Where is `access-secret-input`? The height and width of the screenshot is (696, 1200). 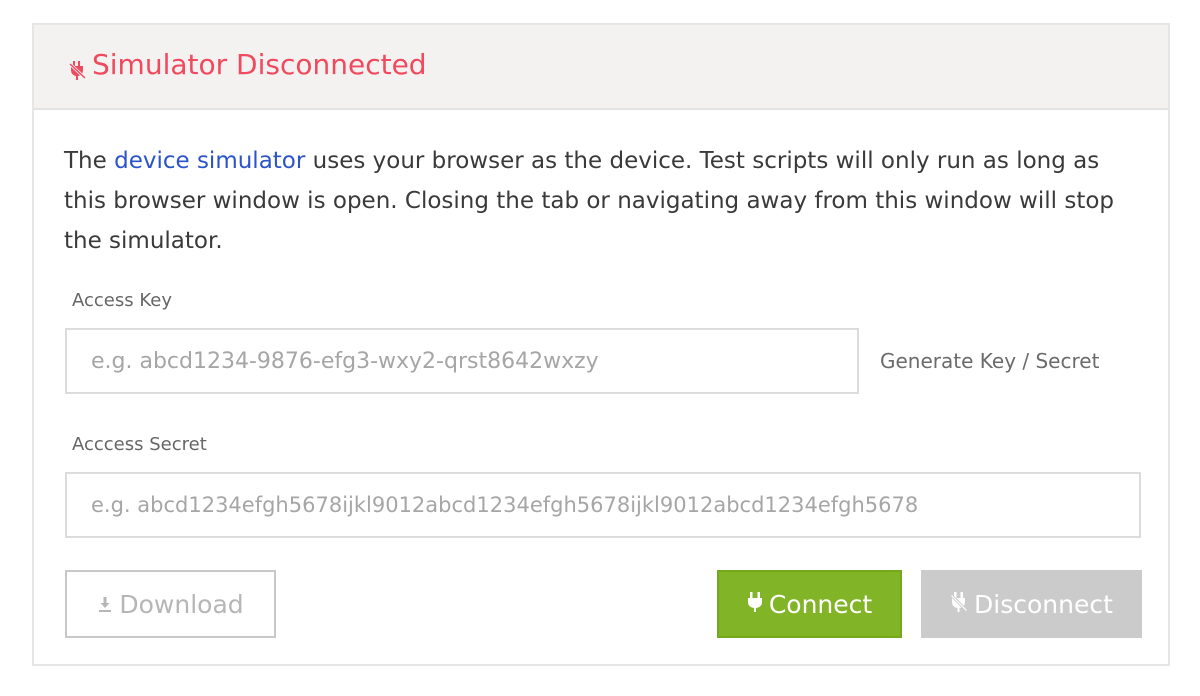 access-secret-input is located at coordinates (603, 505).